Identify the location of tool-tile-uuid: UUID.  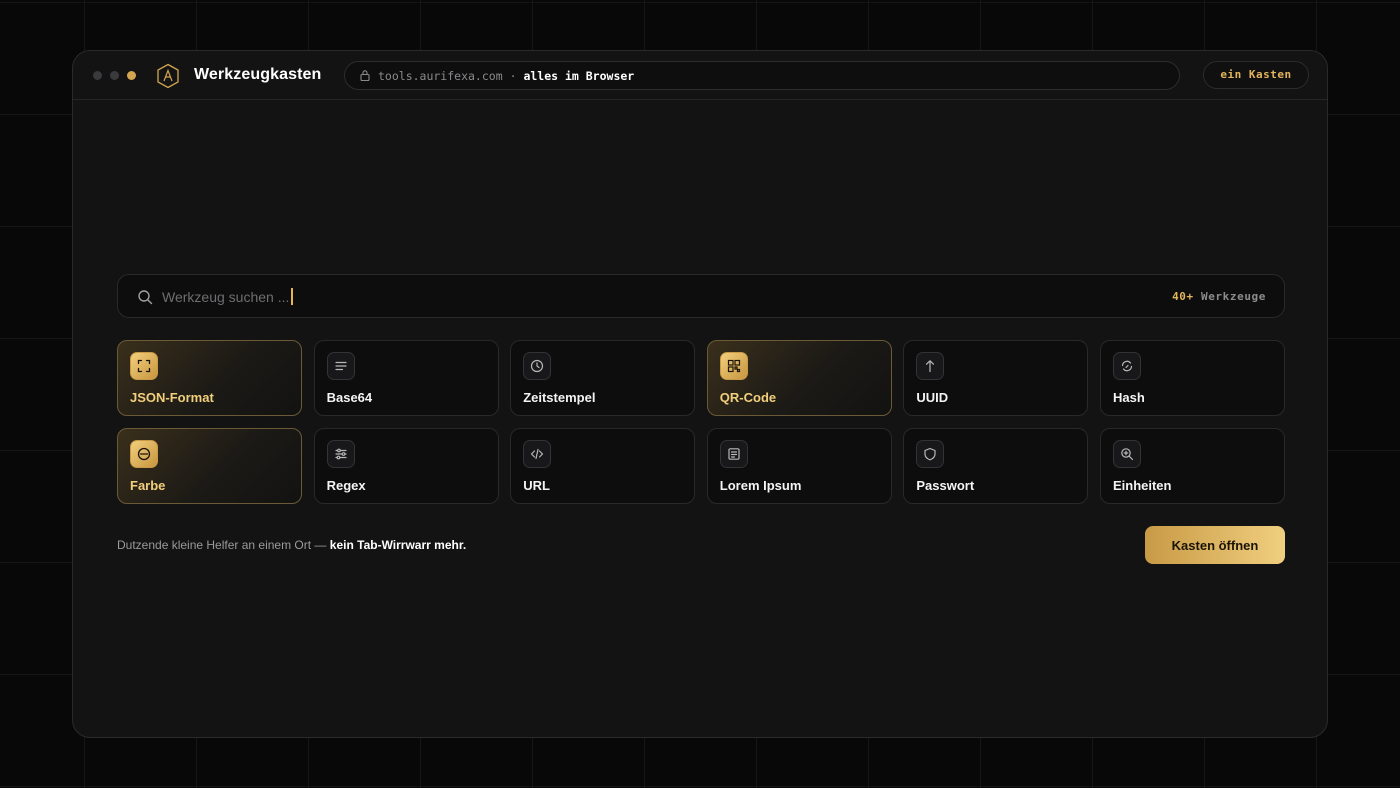
(996, 378).